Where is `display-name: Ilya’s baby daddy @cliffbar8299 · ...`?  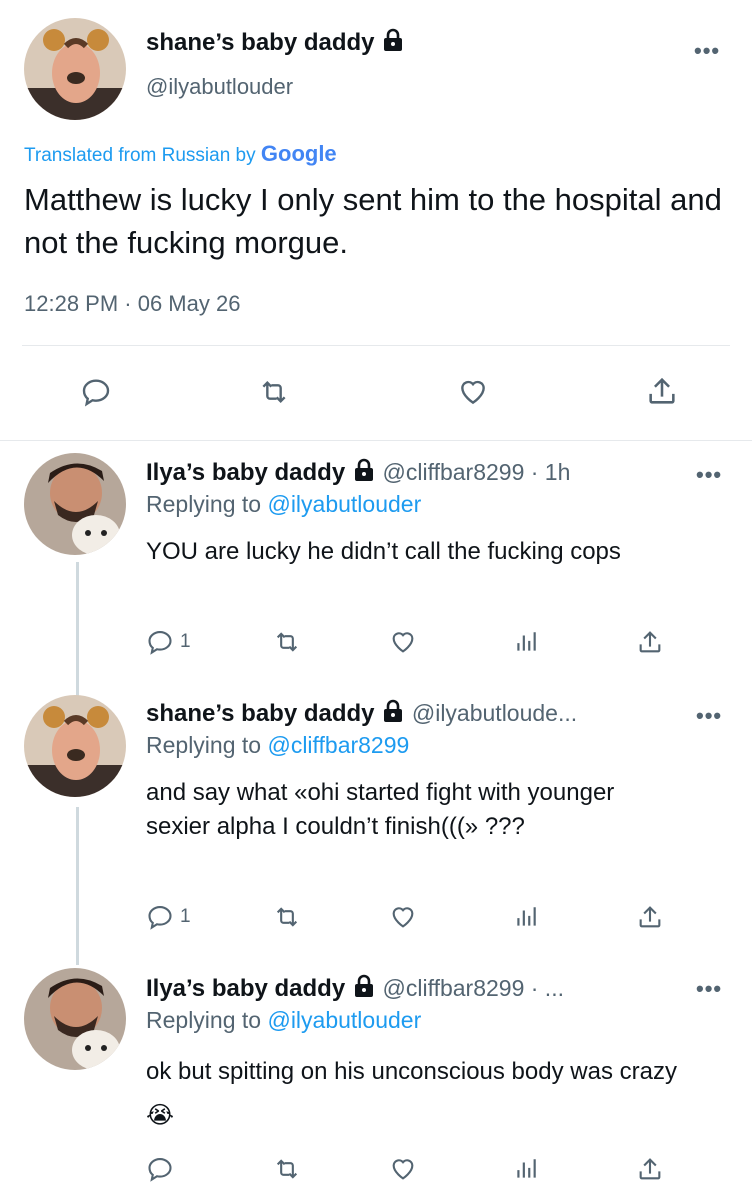
display-name: Ilya’s baby daddy @cliffbar8299 · ... is located at coordinates (355, 989).